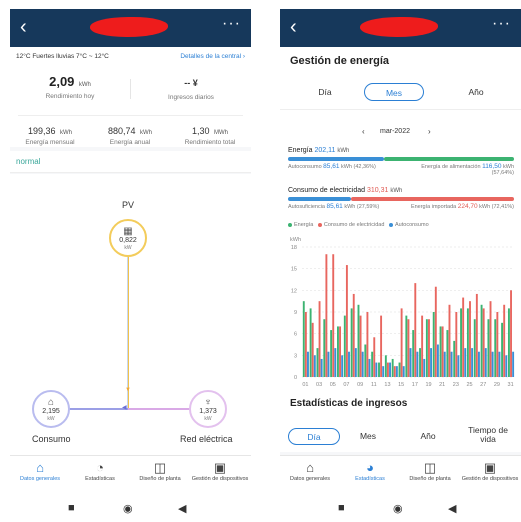 The height and width of the screenshot is (522, 521). What do you see at coordinates (122, 131) in the screenshot?
I see `annual-value: 880,74` at bounding box center [122, 131].